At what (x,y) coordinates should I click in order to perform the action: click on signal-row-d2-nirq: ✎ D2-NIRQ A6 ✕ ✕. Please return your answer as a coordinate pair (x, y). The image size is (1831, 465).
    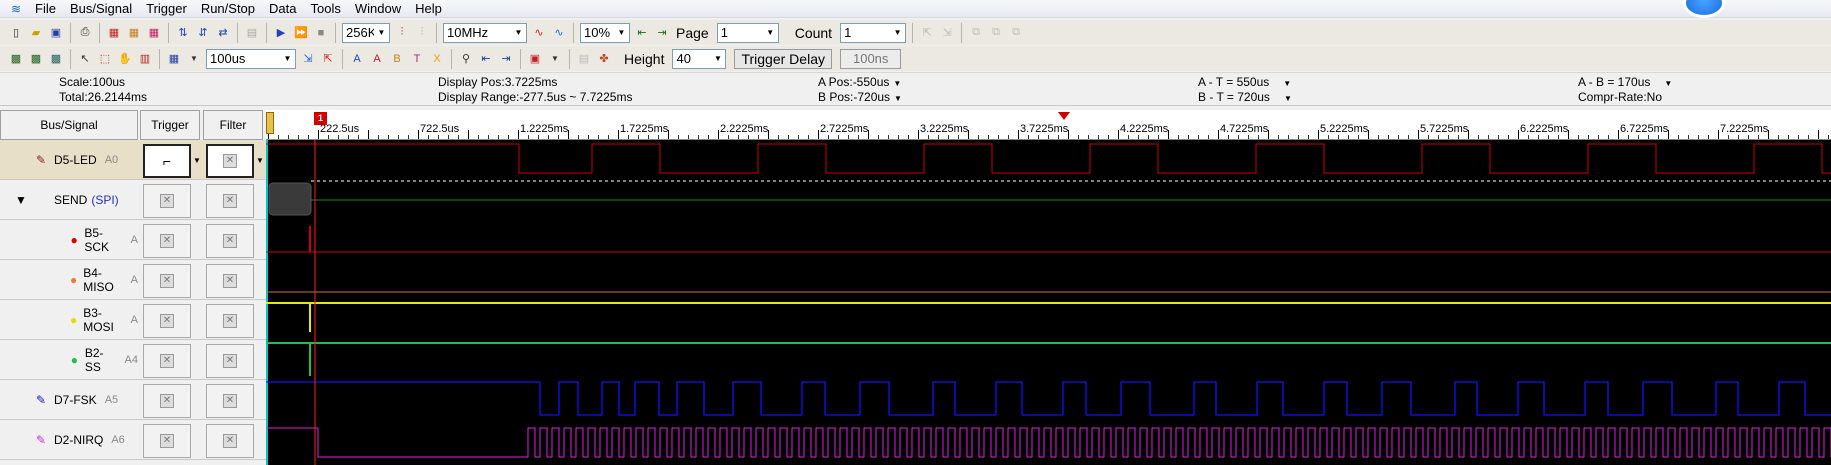
    Looking at the image, I should click on (133, 440).